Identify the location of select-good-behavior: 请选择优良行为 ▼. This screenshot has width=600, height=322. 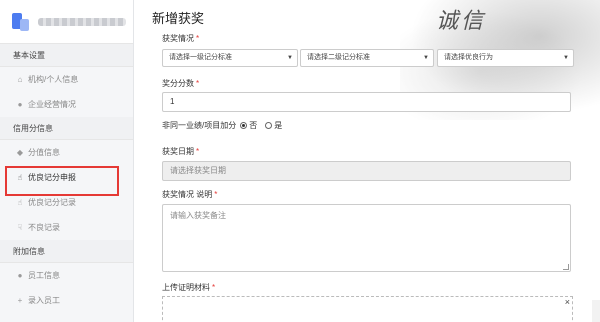
(505, 58).